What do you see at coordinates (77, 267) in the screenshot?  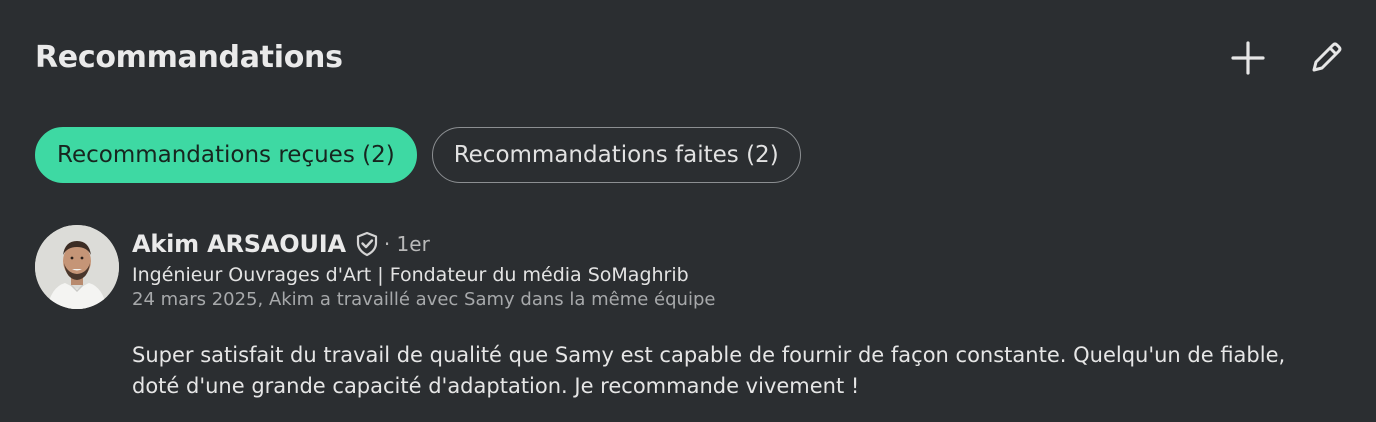 I see `avatar` at bounding box center [77, 267].